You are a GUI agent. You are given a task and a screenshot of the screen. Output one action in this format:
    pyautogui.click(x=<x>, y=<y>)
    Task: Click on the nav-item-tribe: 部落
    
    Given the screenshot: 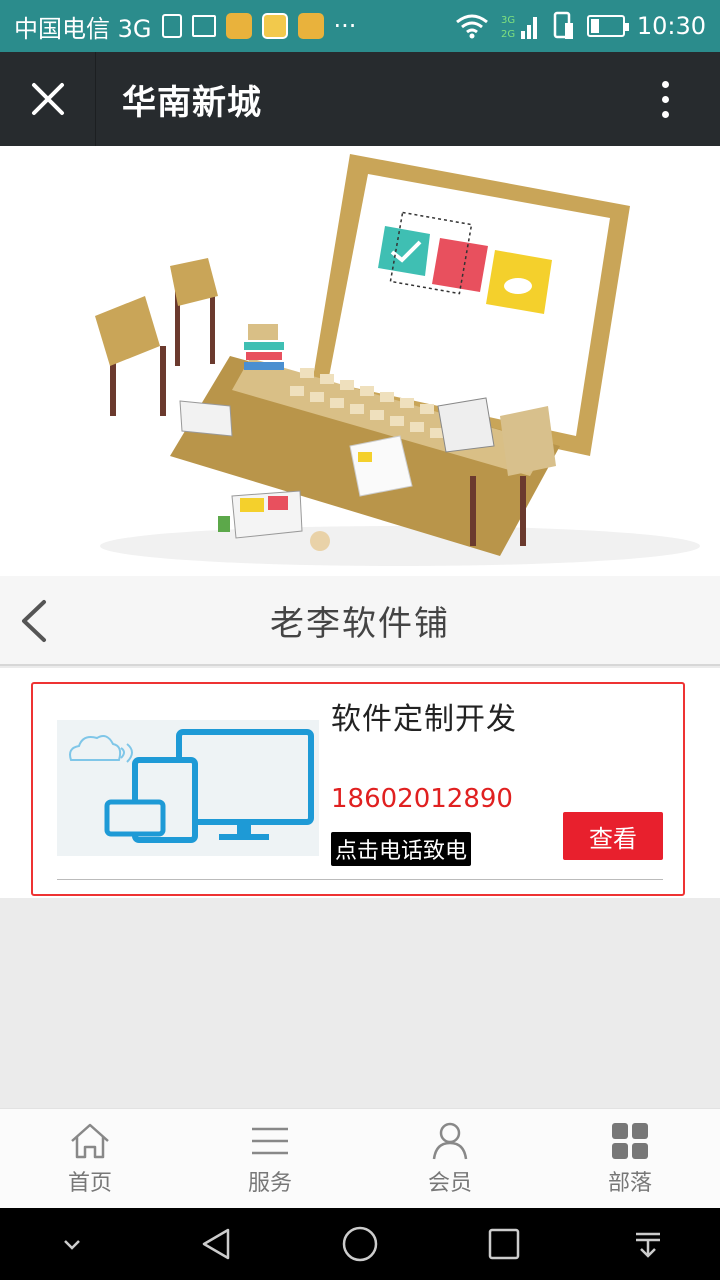 What is the action you would take?
    pyautogui.click(x=630, y=1158)
    